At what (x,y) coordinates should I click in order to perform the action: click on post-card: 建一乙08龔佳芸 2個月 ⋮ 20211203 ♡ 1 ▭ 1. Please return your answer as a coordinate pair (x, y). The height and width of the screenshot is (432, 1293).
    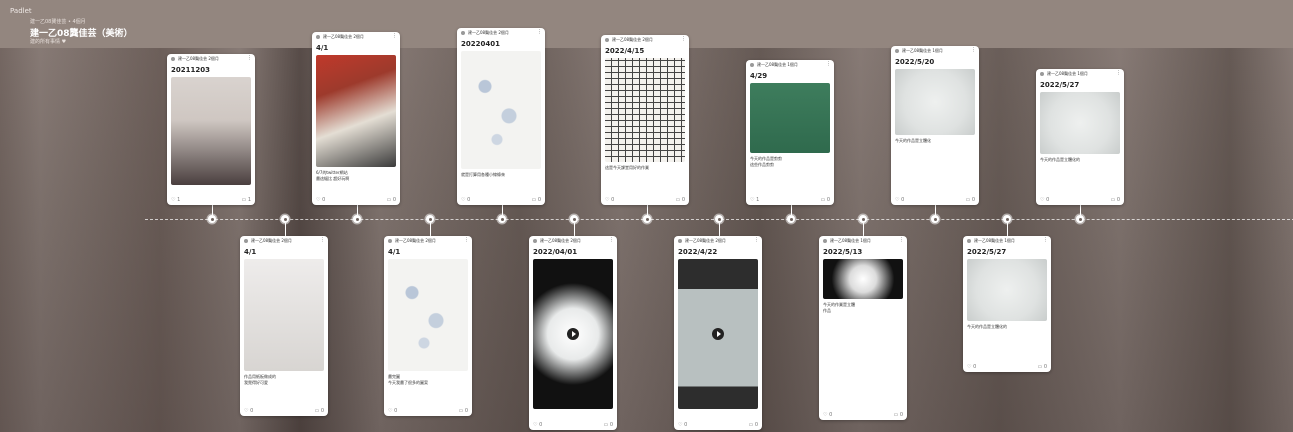
    Looking at the image, I should click on (211, 129).